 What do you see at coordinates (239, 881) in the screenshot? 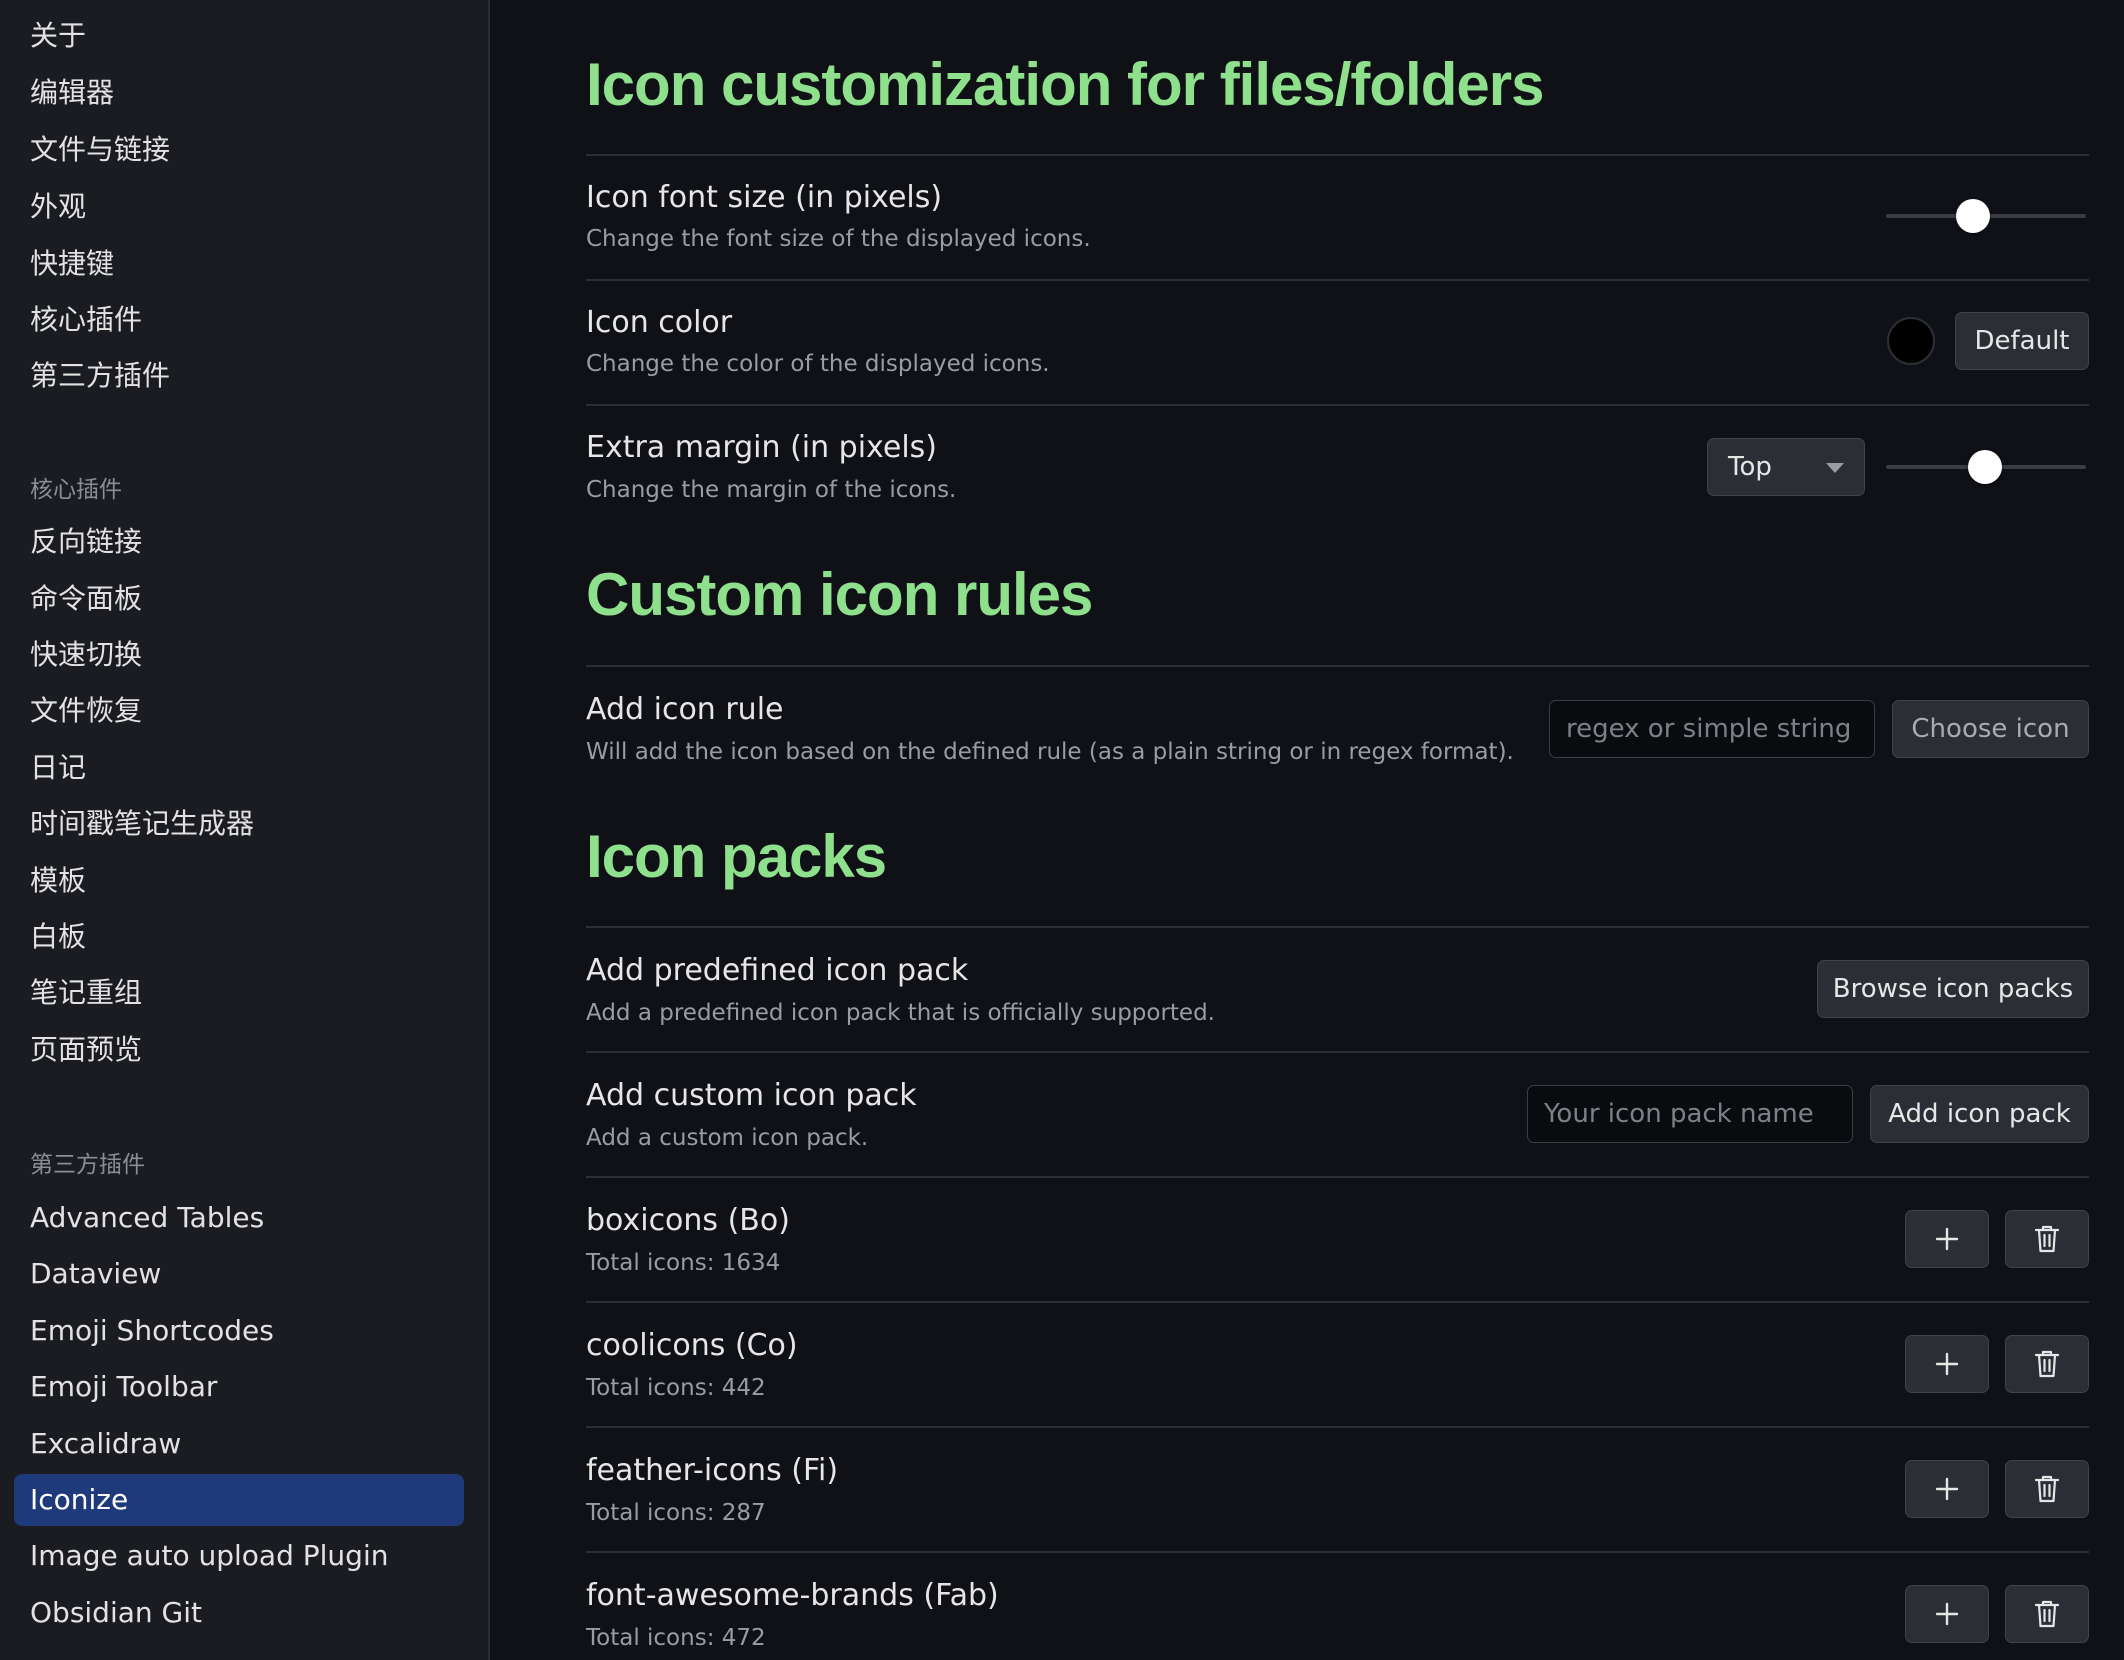
I see `sidebar-item-templates: 模板` at bounding box center [239, 881].